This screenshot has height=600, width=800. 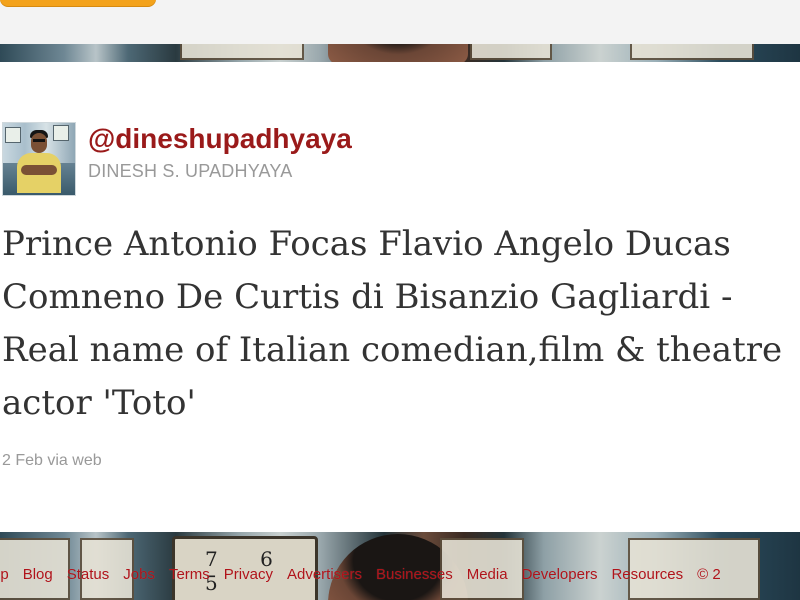 I want to click on footer-link-blog: Blog, so click(x=38, y=574).